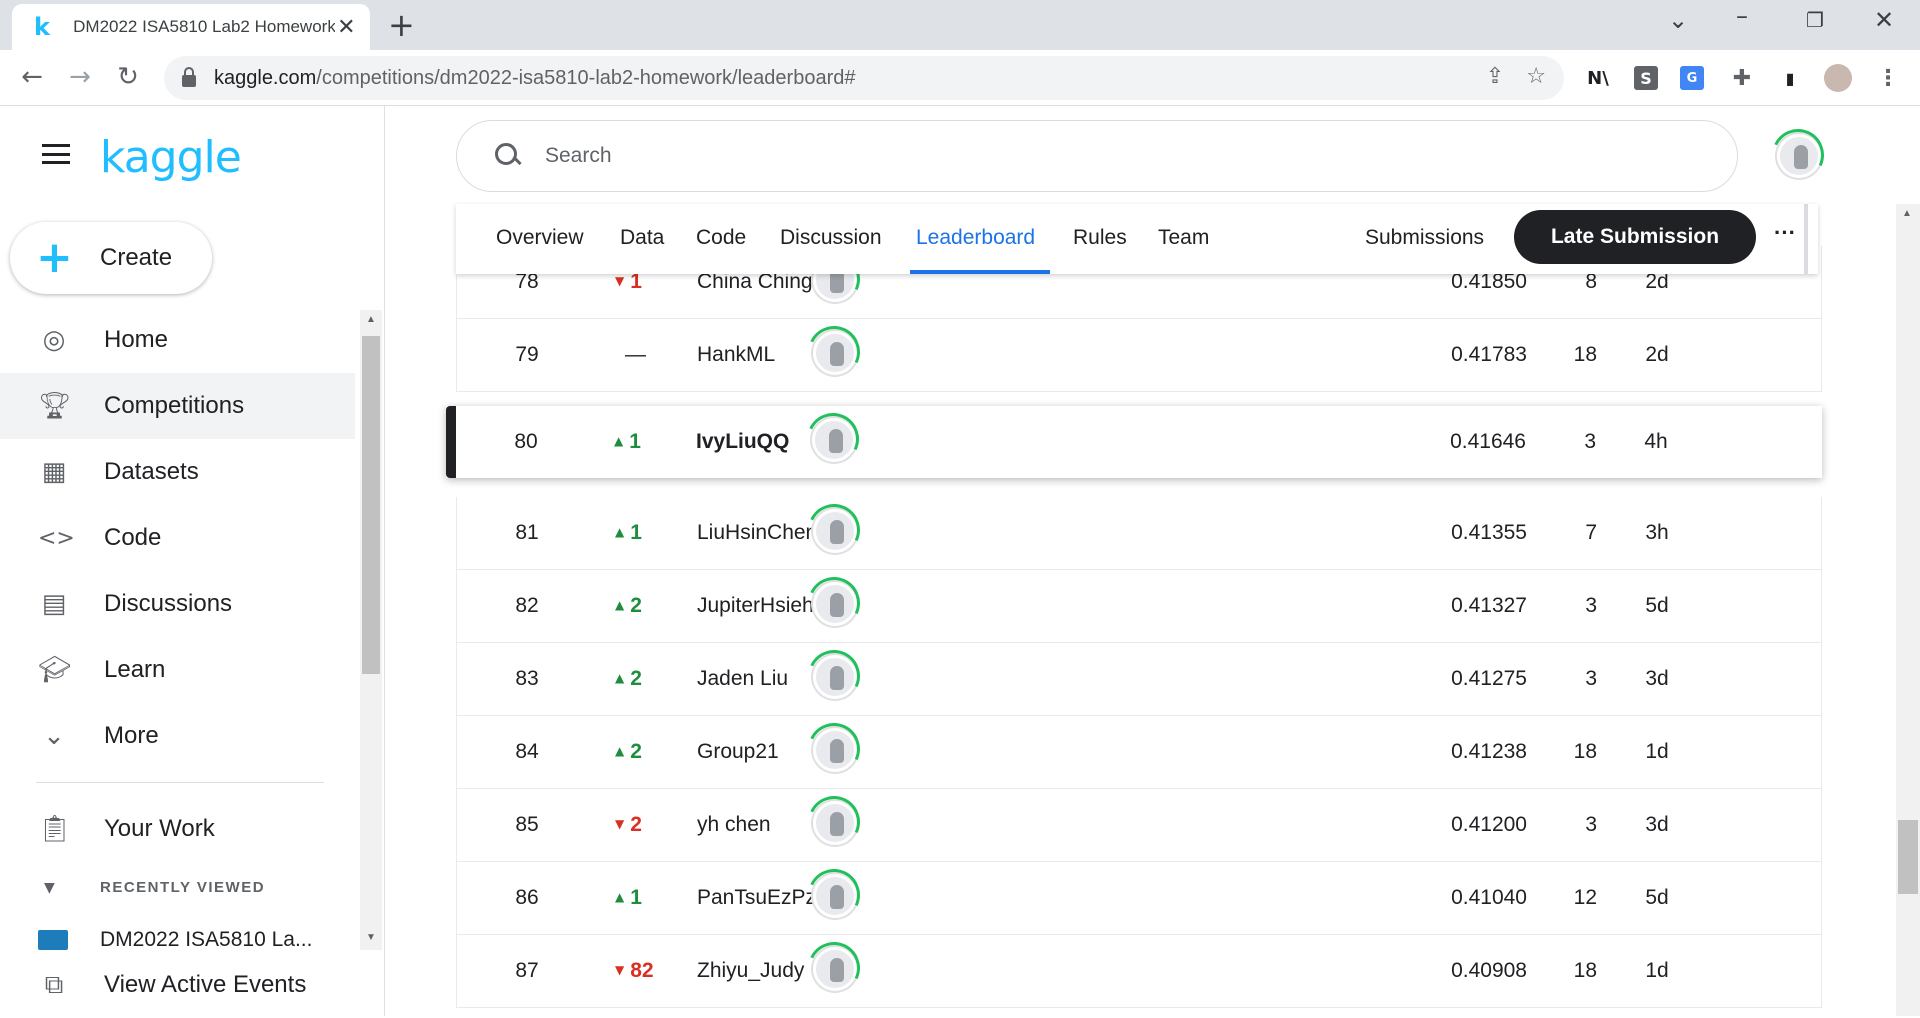 The image size is (1920, 1018). Describe the element at coordinates (177, 472) in the screenshot. I see `sidebar-item-datasets: ▦ Datasets` at that location.